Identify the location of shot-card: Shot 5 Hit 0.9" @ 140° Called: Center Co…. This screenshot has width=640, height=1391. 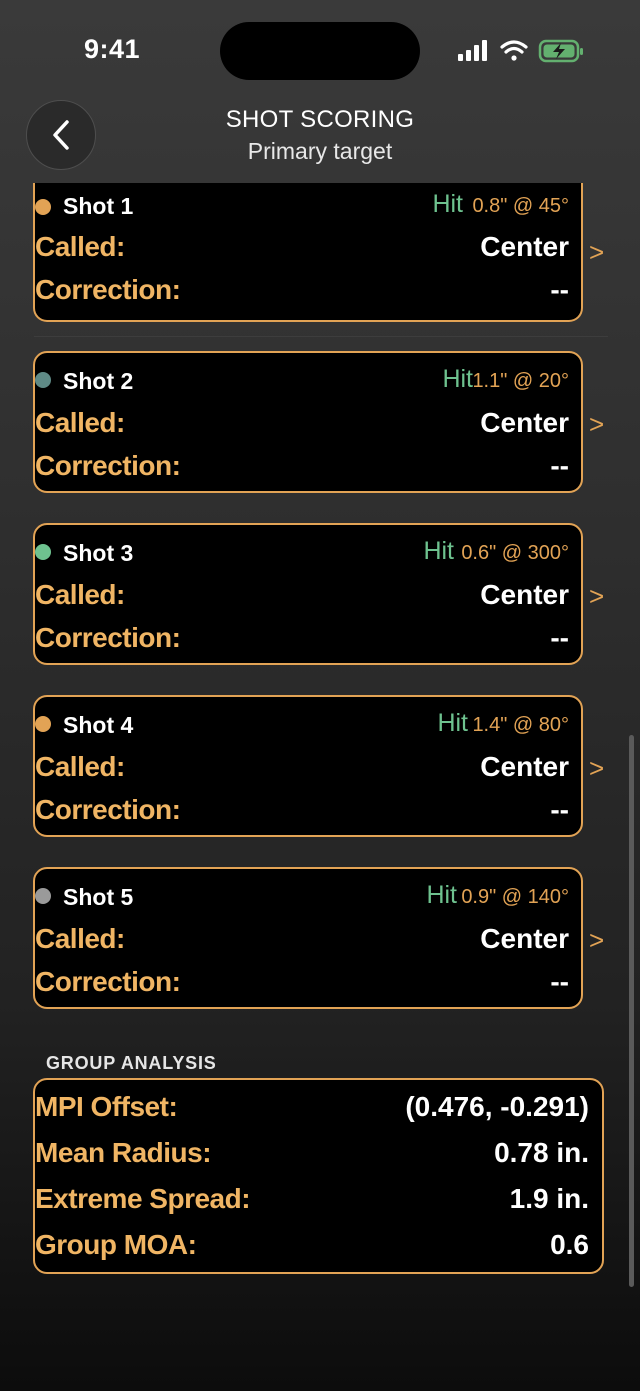
(308, 938).